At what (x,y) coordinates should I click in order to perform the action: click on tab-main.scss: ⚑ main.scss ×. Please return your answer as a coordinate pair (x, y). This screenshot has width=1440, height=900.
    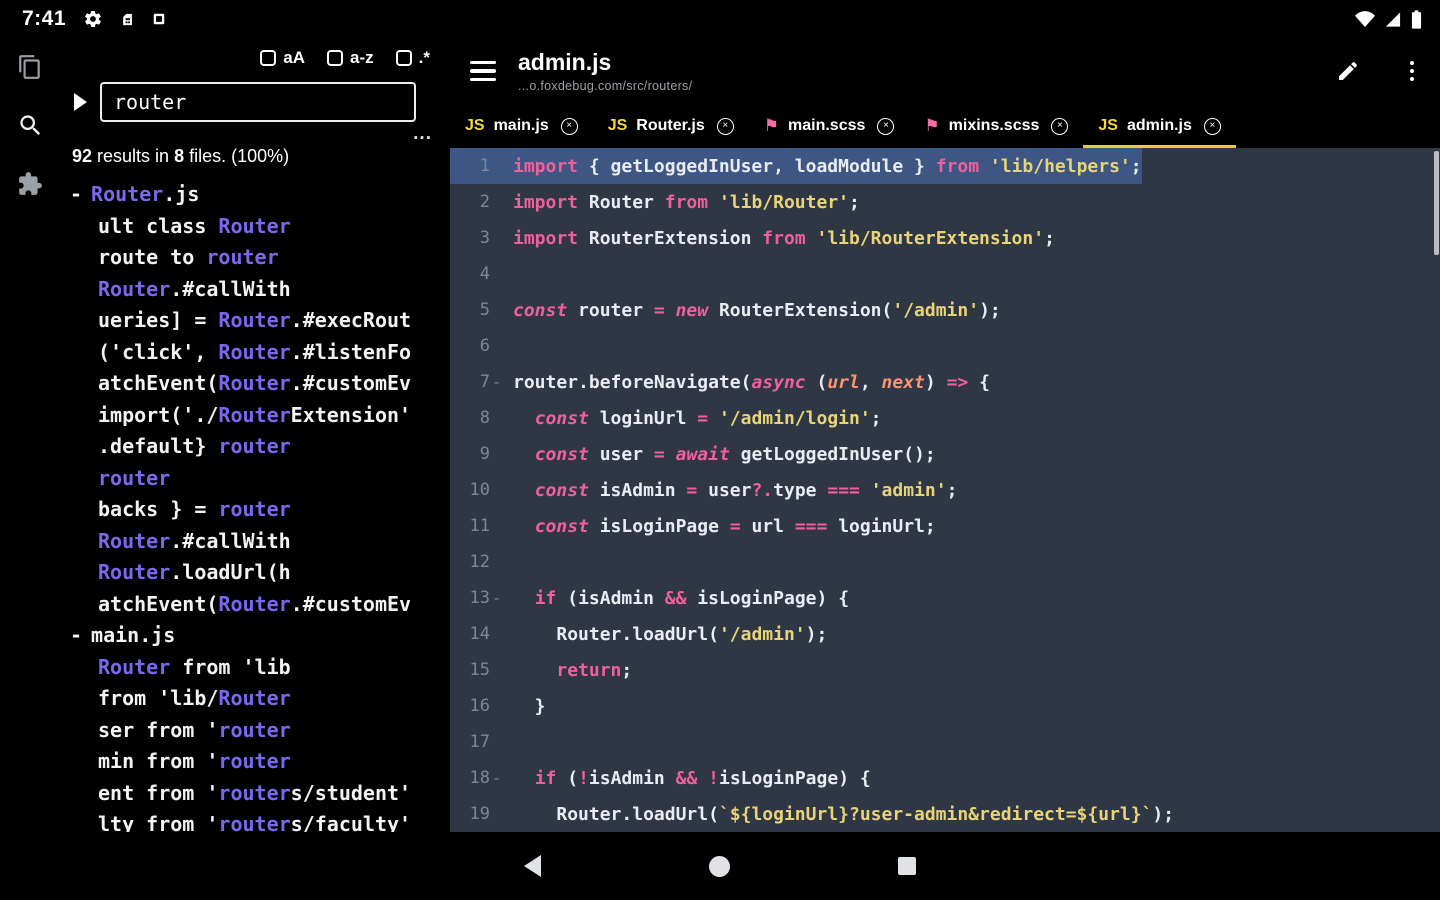
    Looking at the image, I should click on (829, 126).